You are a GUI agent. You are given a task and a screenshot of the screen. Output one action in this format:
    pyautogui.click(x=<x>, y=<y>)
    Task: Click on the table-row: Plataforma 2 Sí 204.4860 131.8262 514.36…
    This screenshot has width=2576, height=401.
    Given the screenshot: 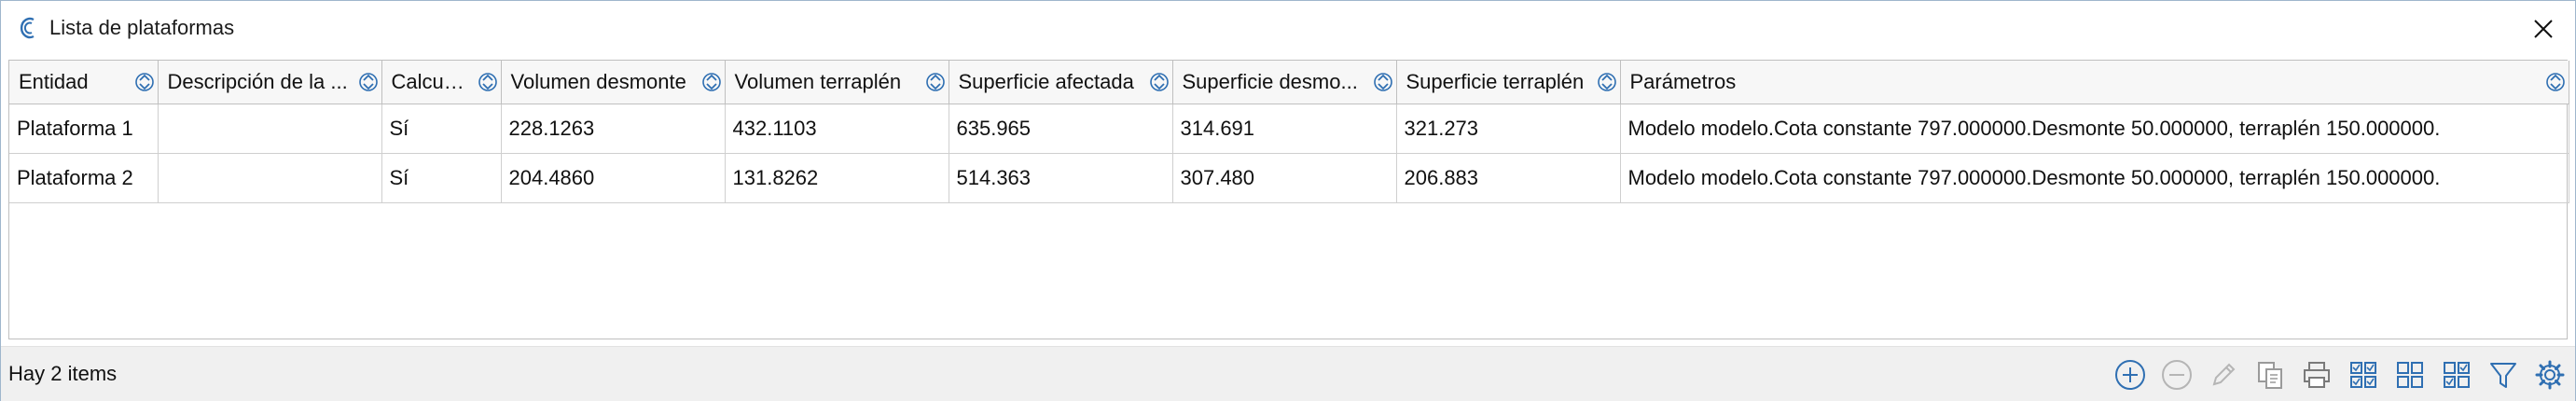 What is the action you would take?
    pyautogui.click(x=1289, y=178)
    